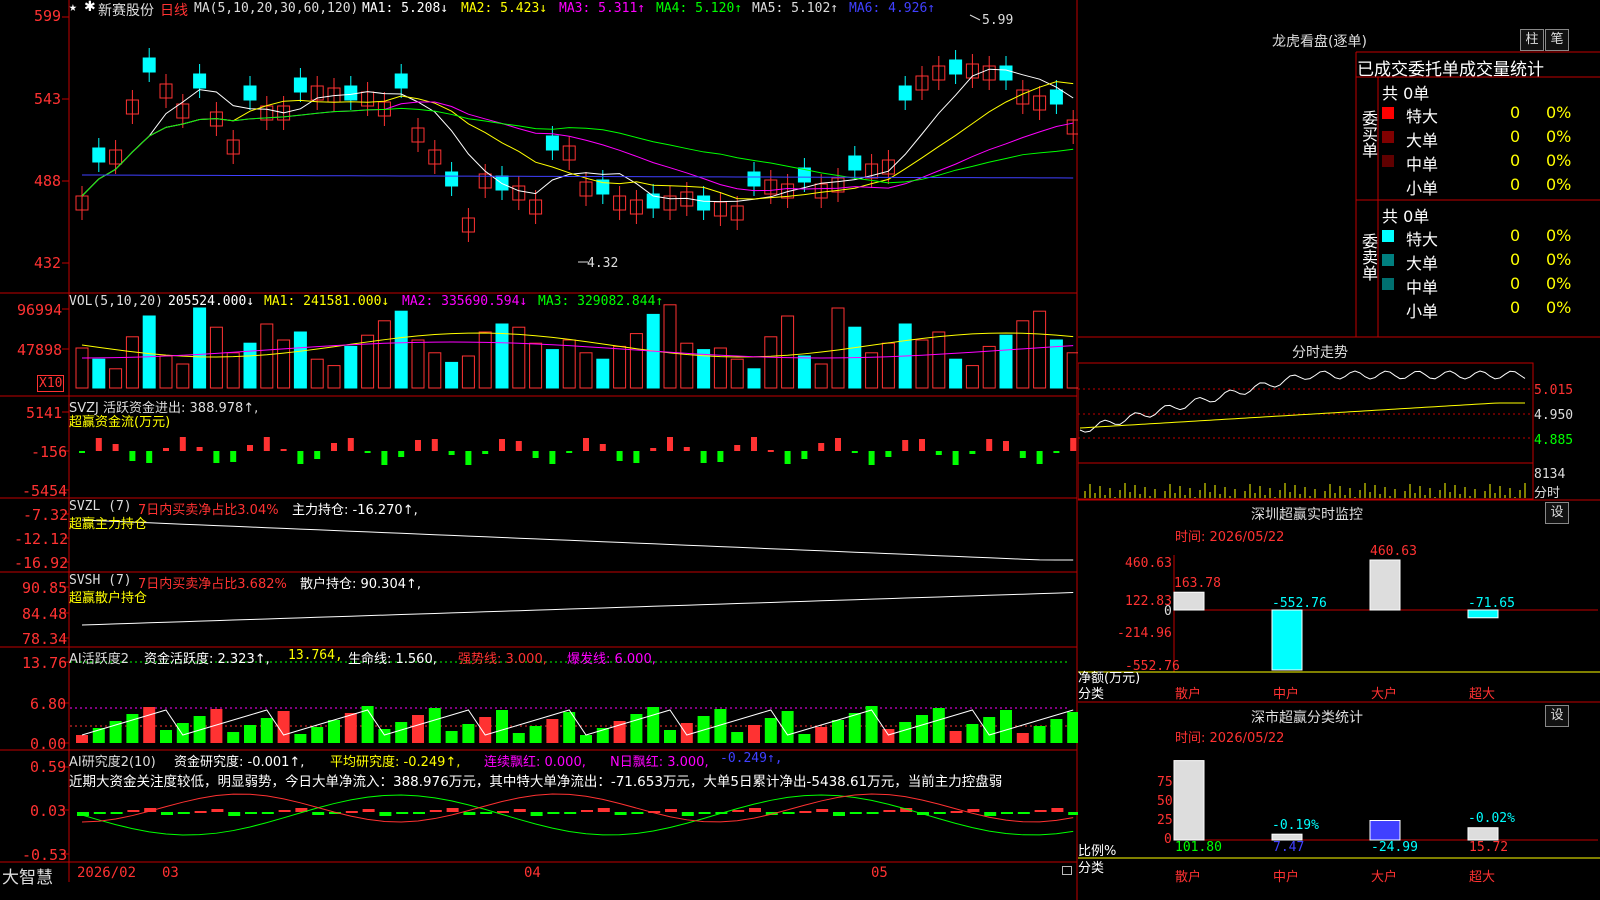 The width and height of the screenshot is (1600, 900). What do you see at coordinates (577, 350) in the screenshot?
I see `vol-ma2-line` at bounding box center [577, 350].